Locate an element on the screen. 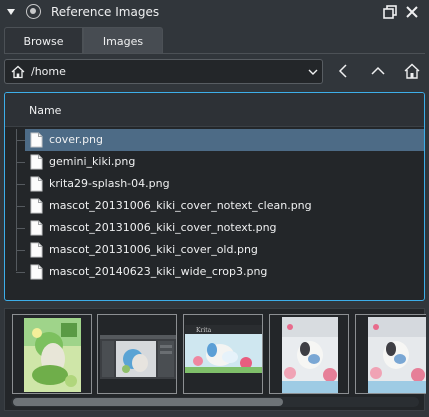 Image resolution: width=429 pixels, height=417 pixels. list-header: Name is located at coordinates (214, 110).